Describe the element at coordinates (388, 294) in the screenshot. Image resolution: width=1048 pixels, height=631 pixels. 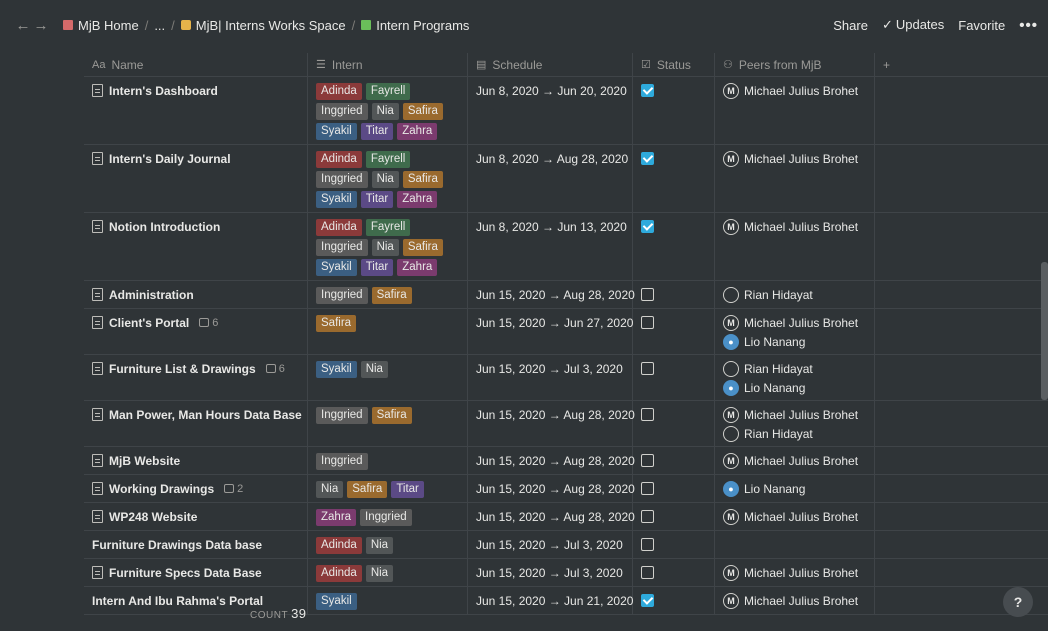
I see `intern-cell: Inggried Safira` at that location.